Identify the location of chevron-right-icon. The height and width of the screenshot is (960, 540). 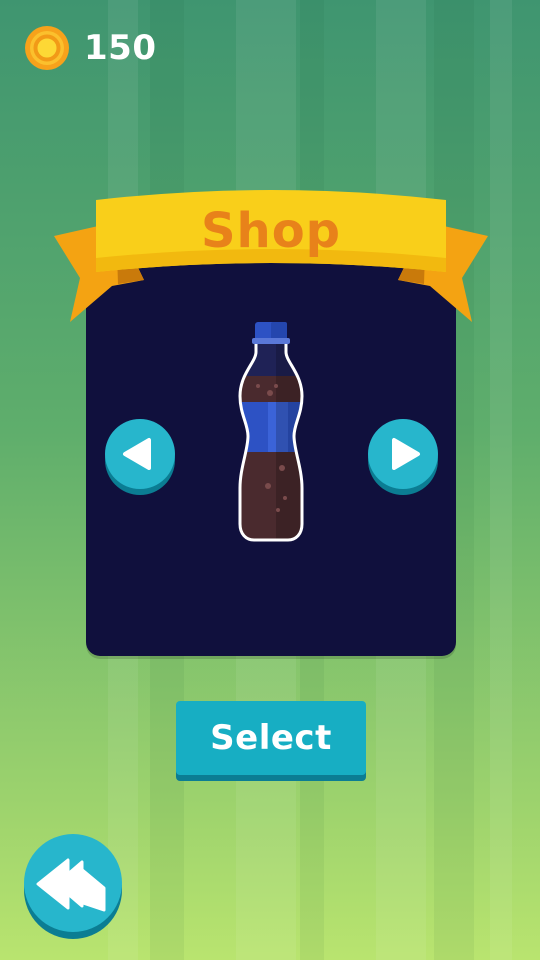
(403, 457).